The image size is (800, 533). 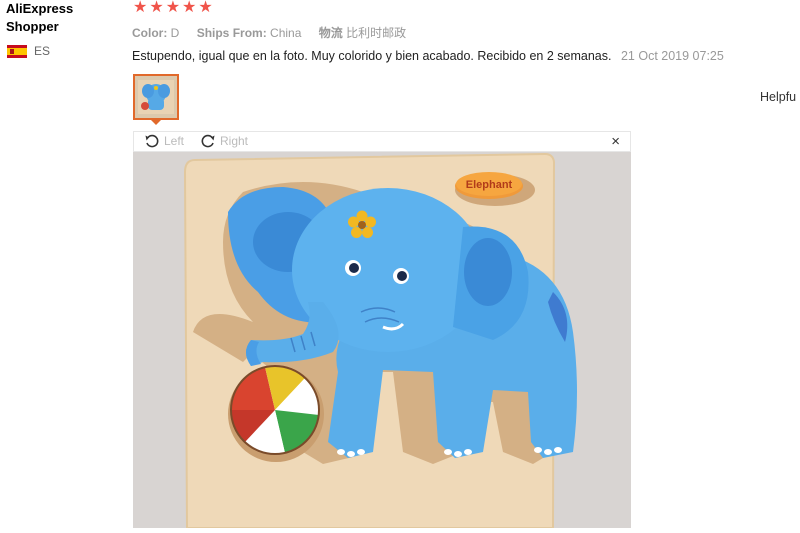 I want to click on logistics-value: 比利时邮政, so click(x=376, y=33).